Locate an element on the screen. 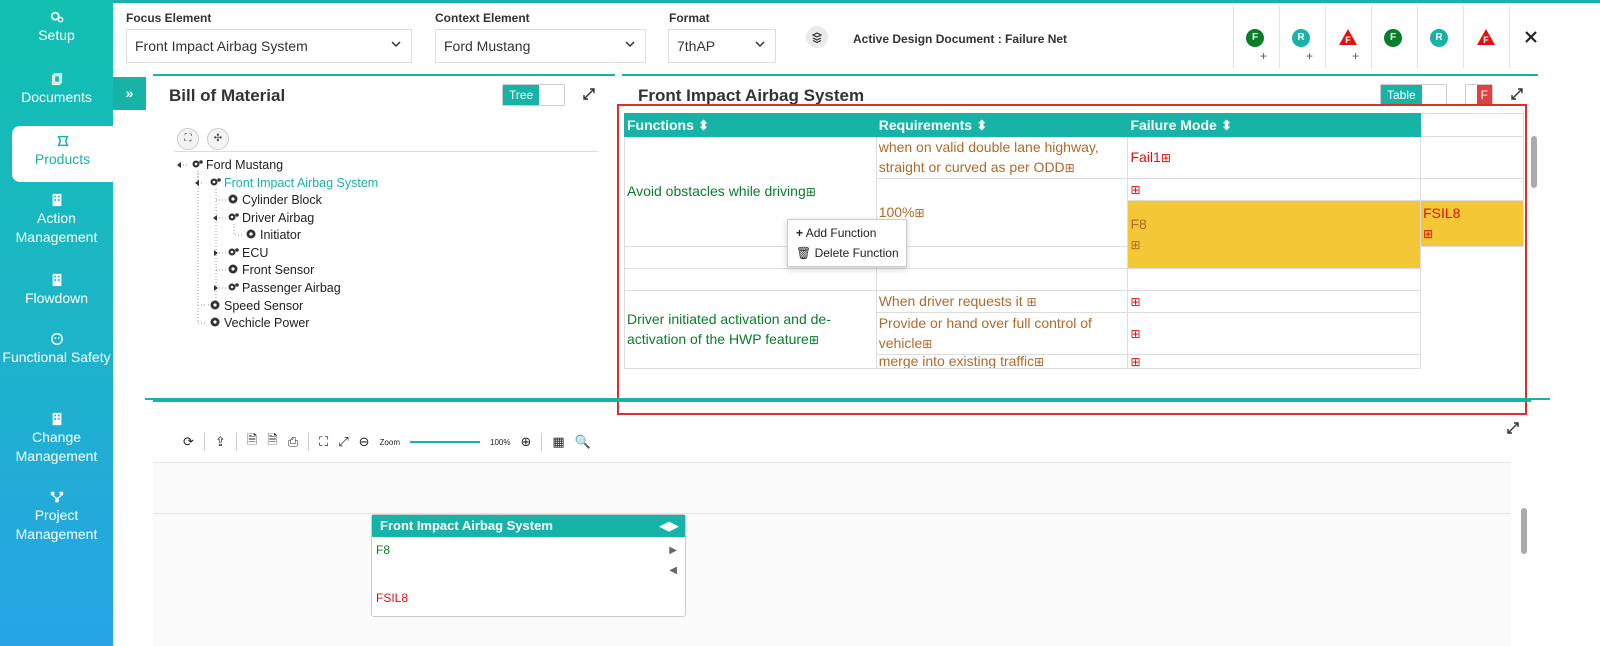 The height and width of the screenshot is (646, 1600). tree-item-label: Ford Mustang is located at coordinates (245, 165).